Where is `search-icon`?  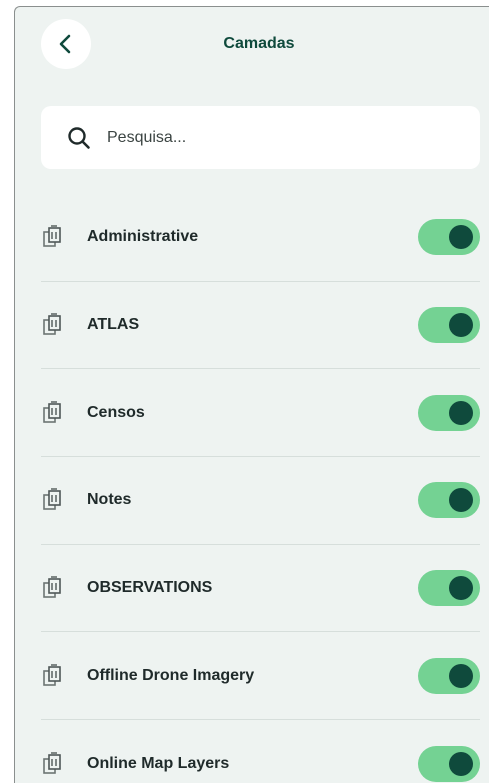
search-icon is located at coordinates (79, 138).